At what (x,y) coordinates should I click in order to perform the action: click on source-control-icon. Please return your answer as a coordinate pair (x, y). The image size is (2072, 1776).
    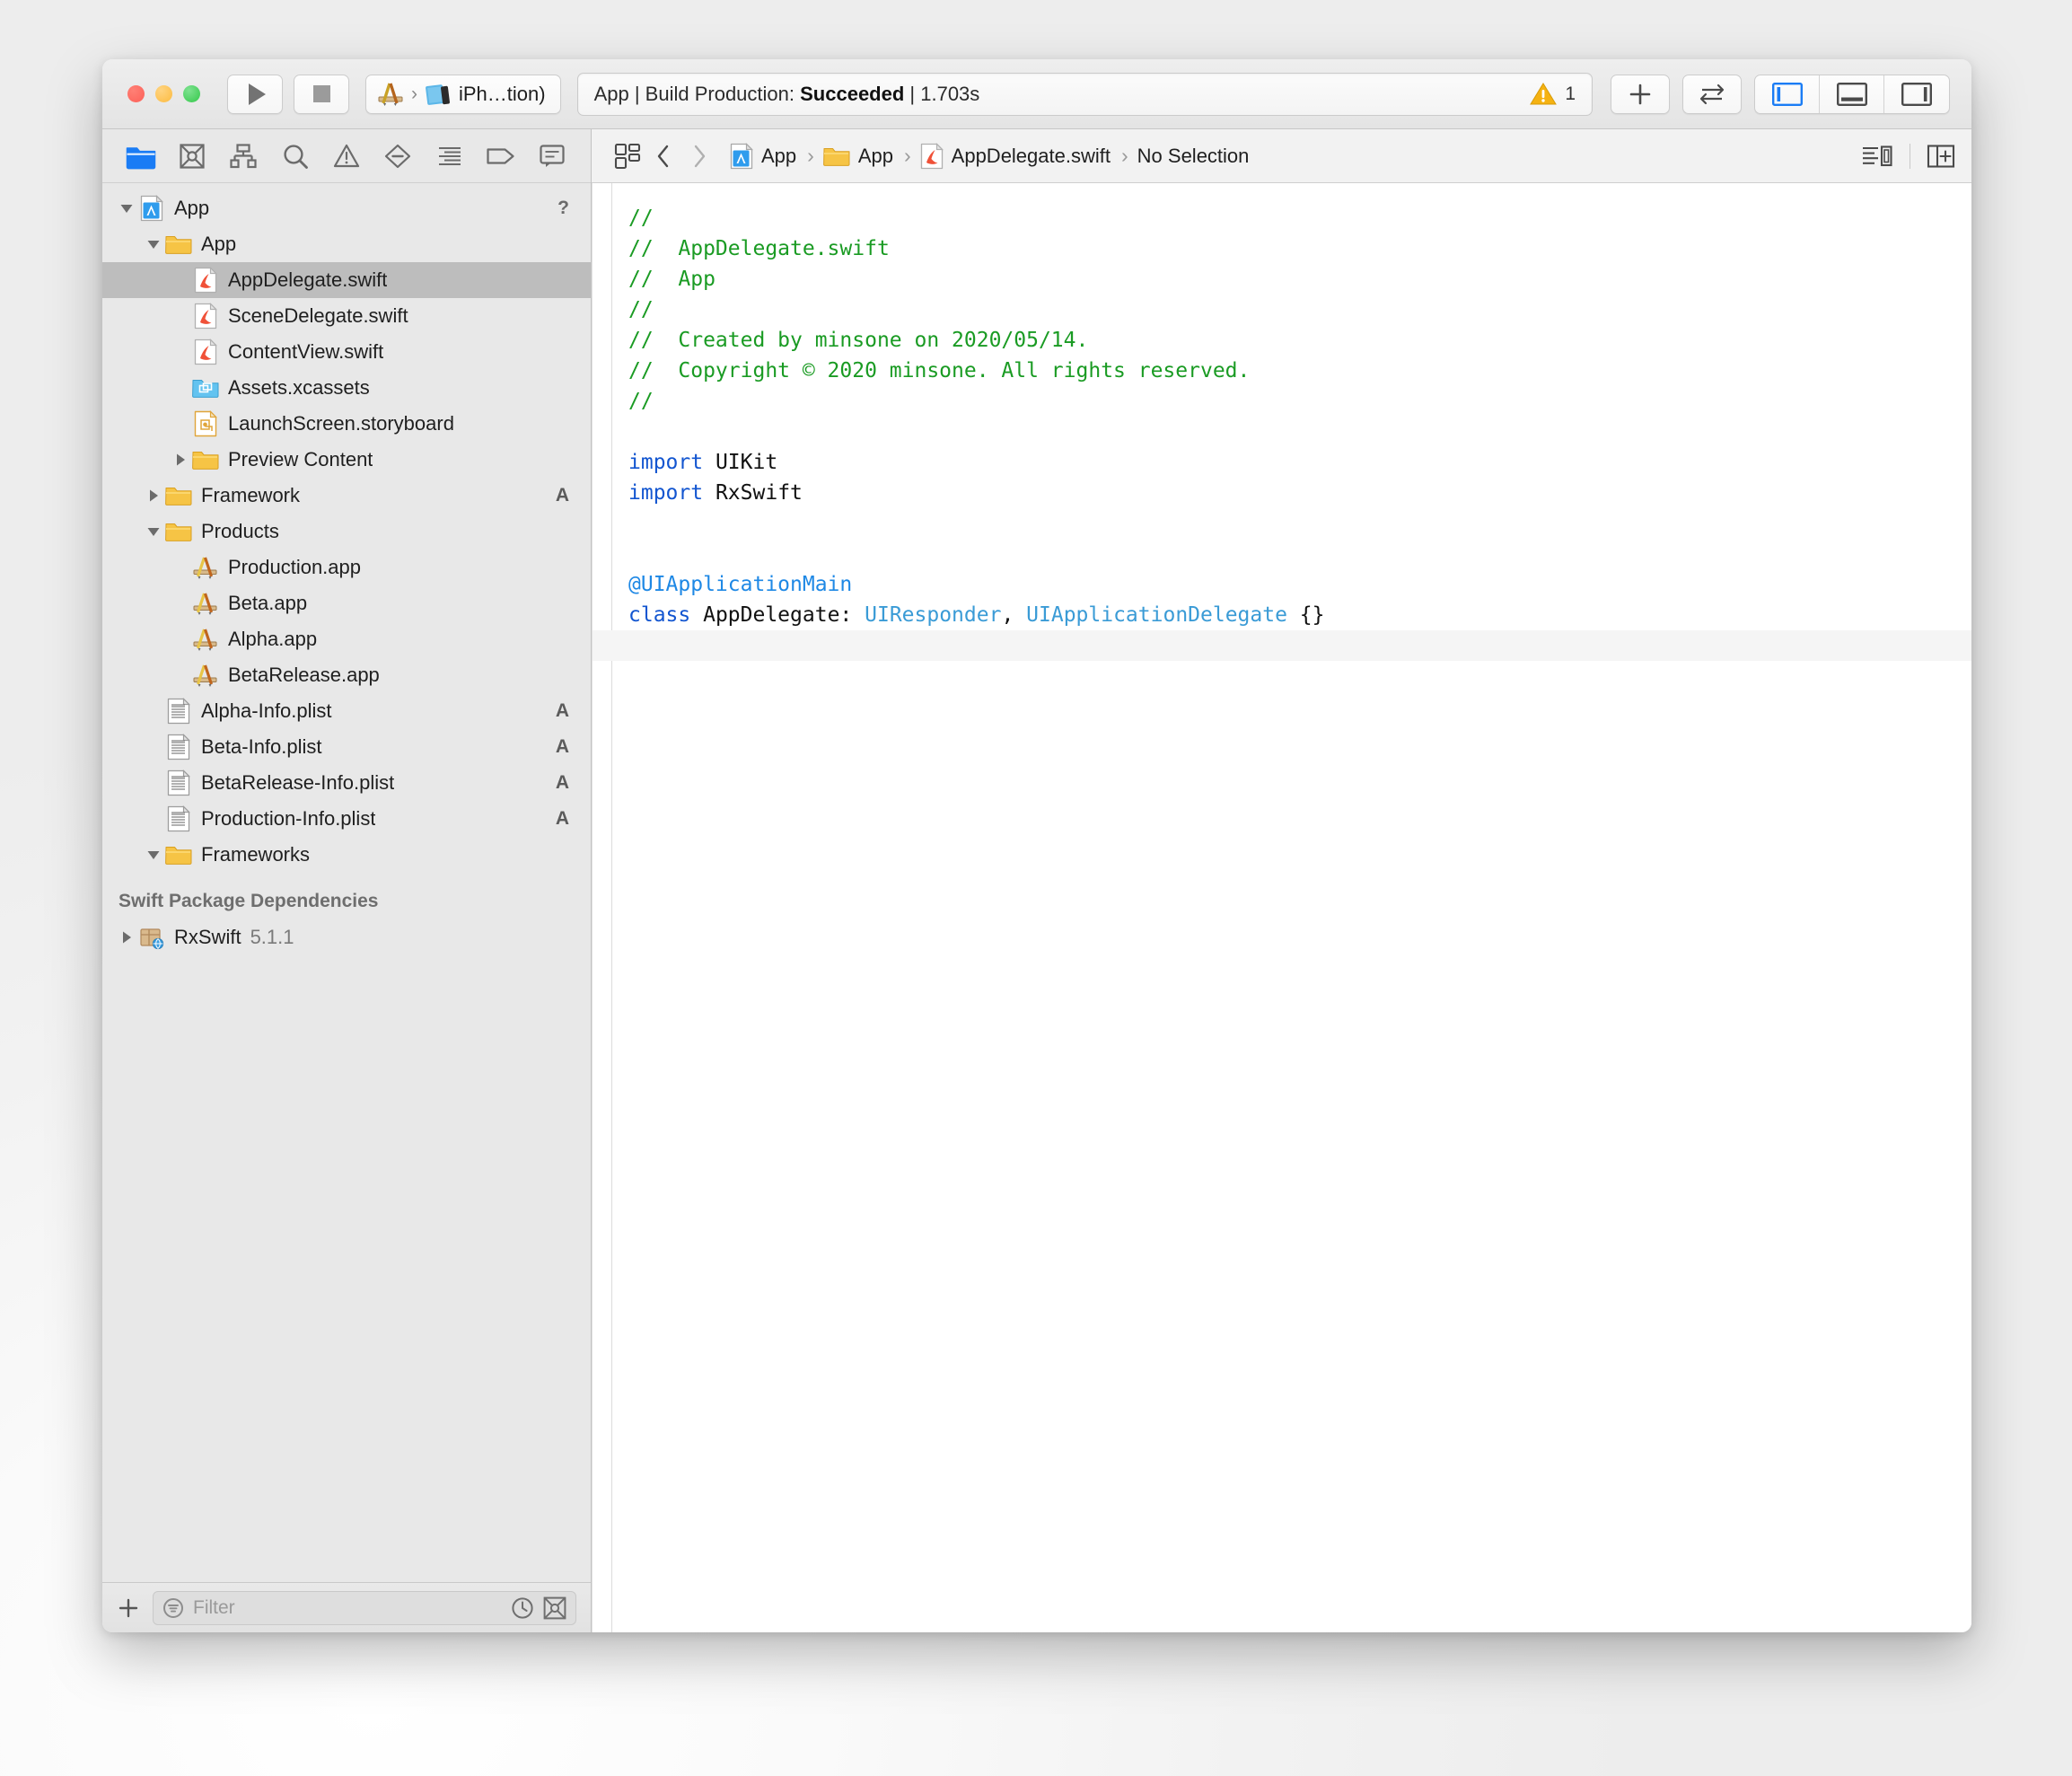
    Looking at the image, I should click on (555, 1608).